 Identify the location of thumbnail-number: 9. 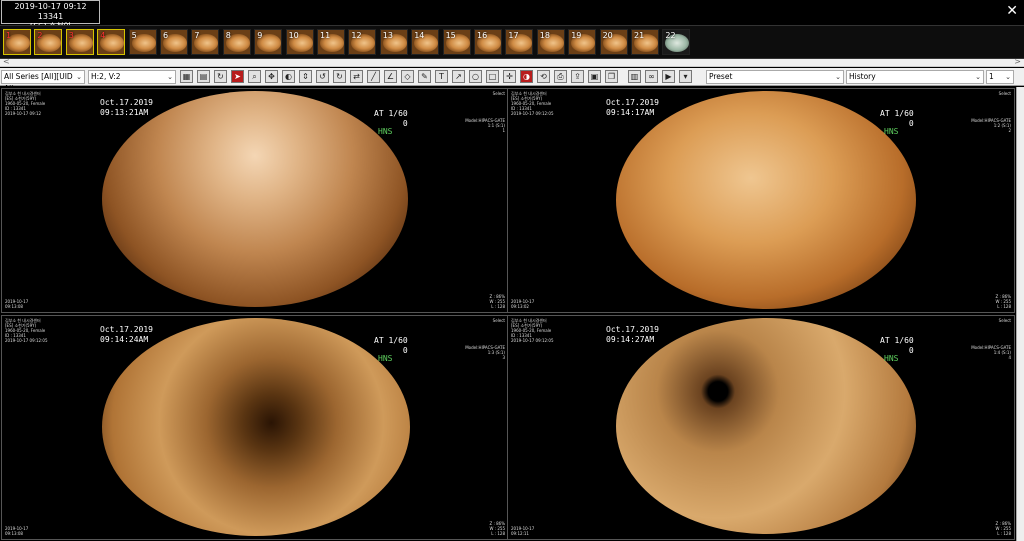
(260, 35).